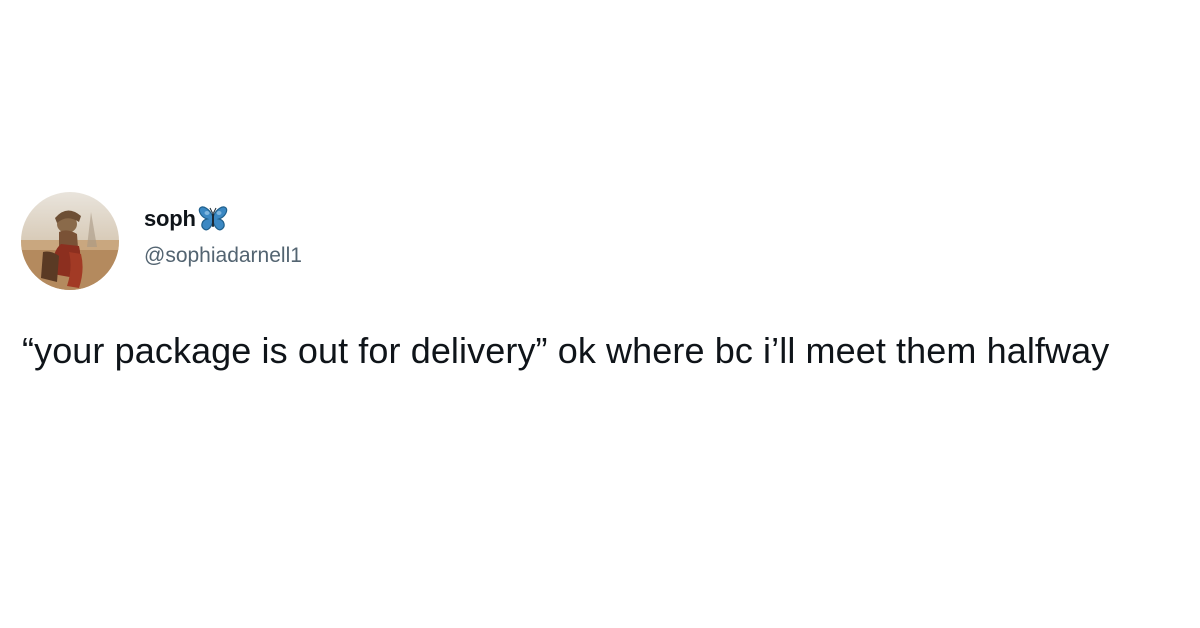 Image resolution: width=1200 pixels, height=628 pixels. I want to click on author-block: soph @sophiadarnell1, so click(223, 236).